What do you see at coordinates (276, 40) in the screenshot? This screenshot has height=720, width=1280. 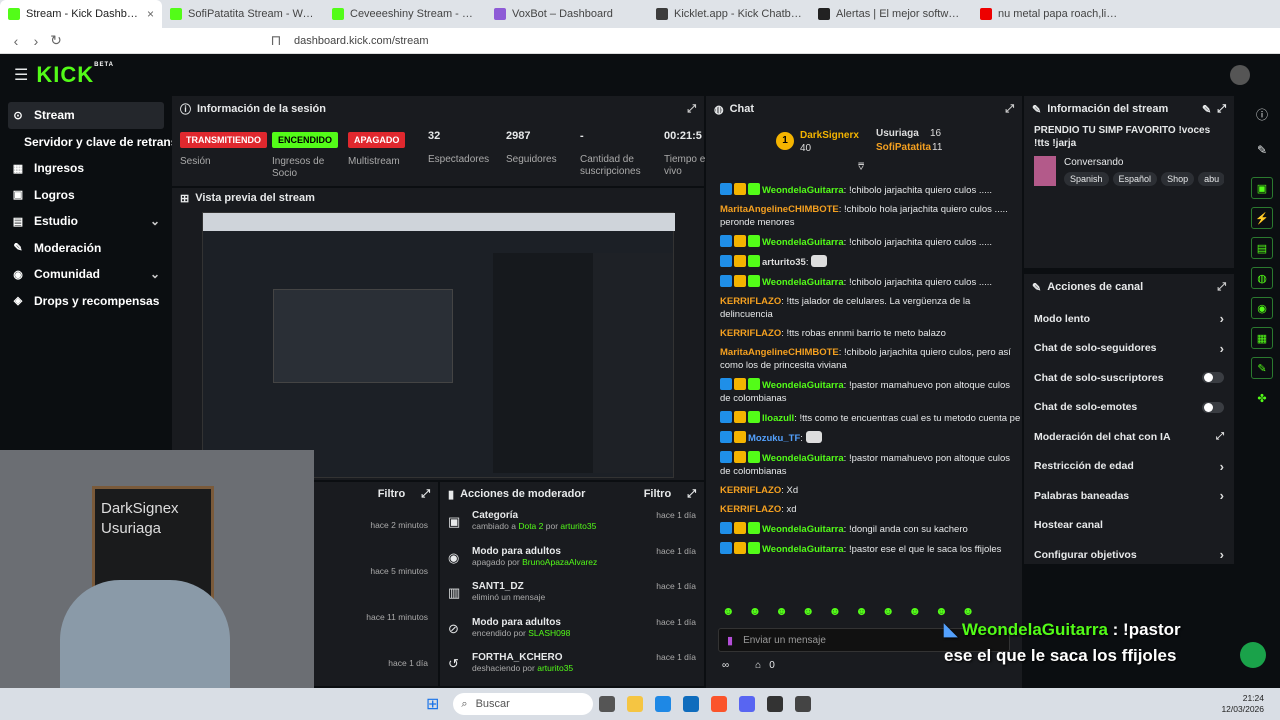 I see `bookmark-icon: ⊓` at bounding box center [276, 40].